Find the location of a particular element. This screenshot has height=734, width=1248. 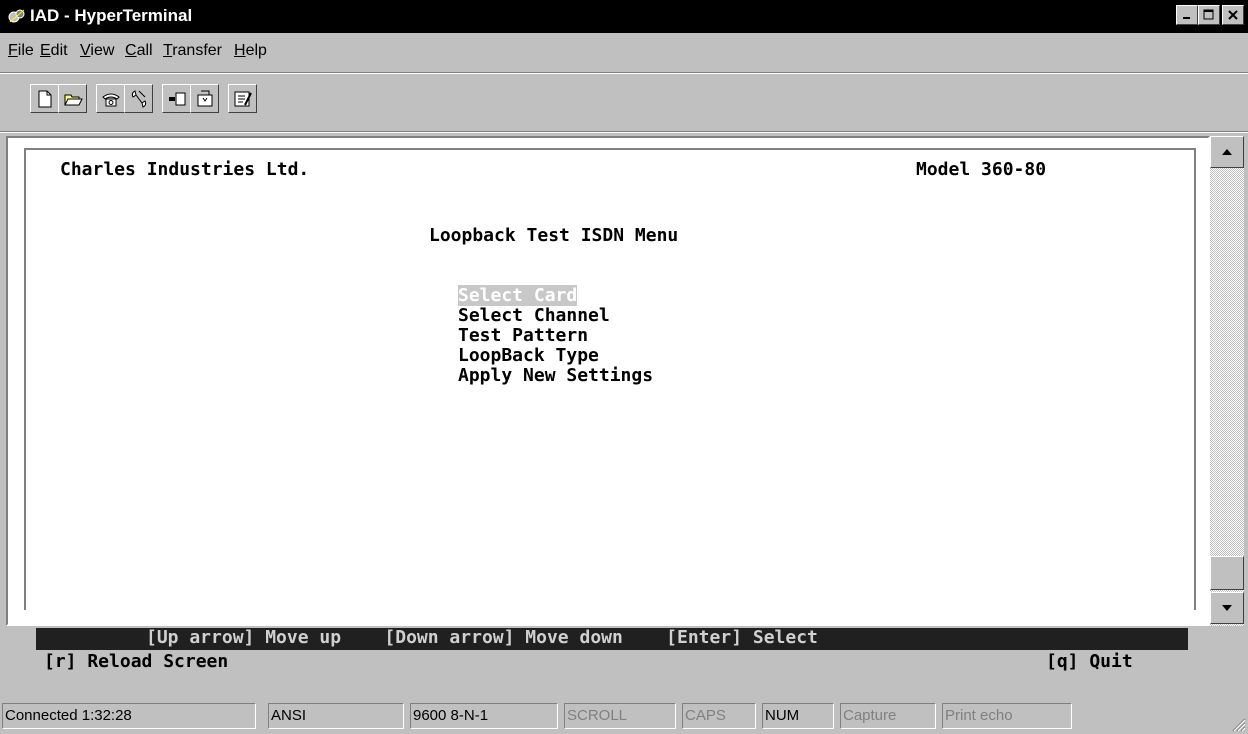

option-apply-new-settings: Apply New Settings is located at coordinates (555, 376).